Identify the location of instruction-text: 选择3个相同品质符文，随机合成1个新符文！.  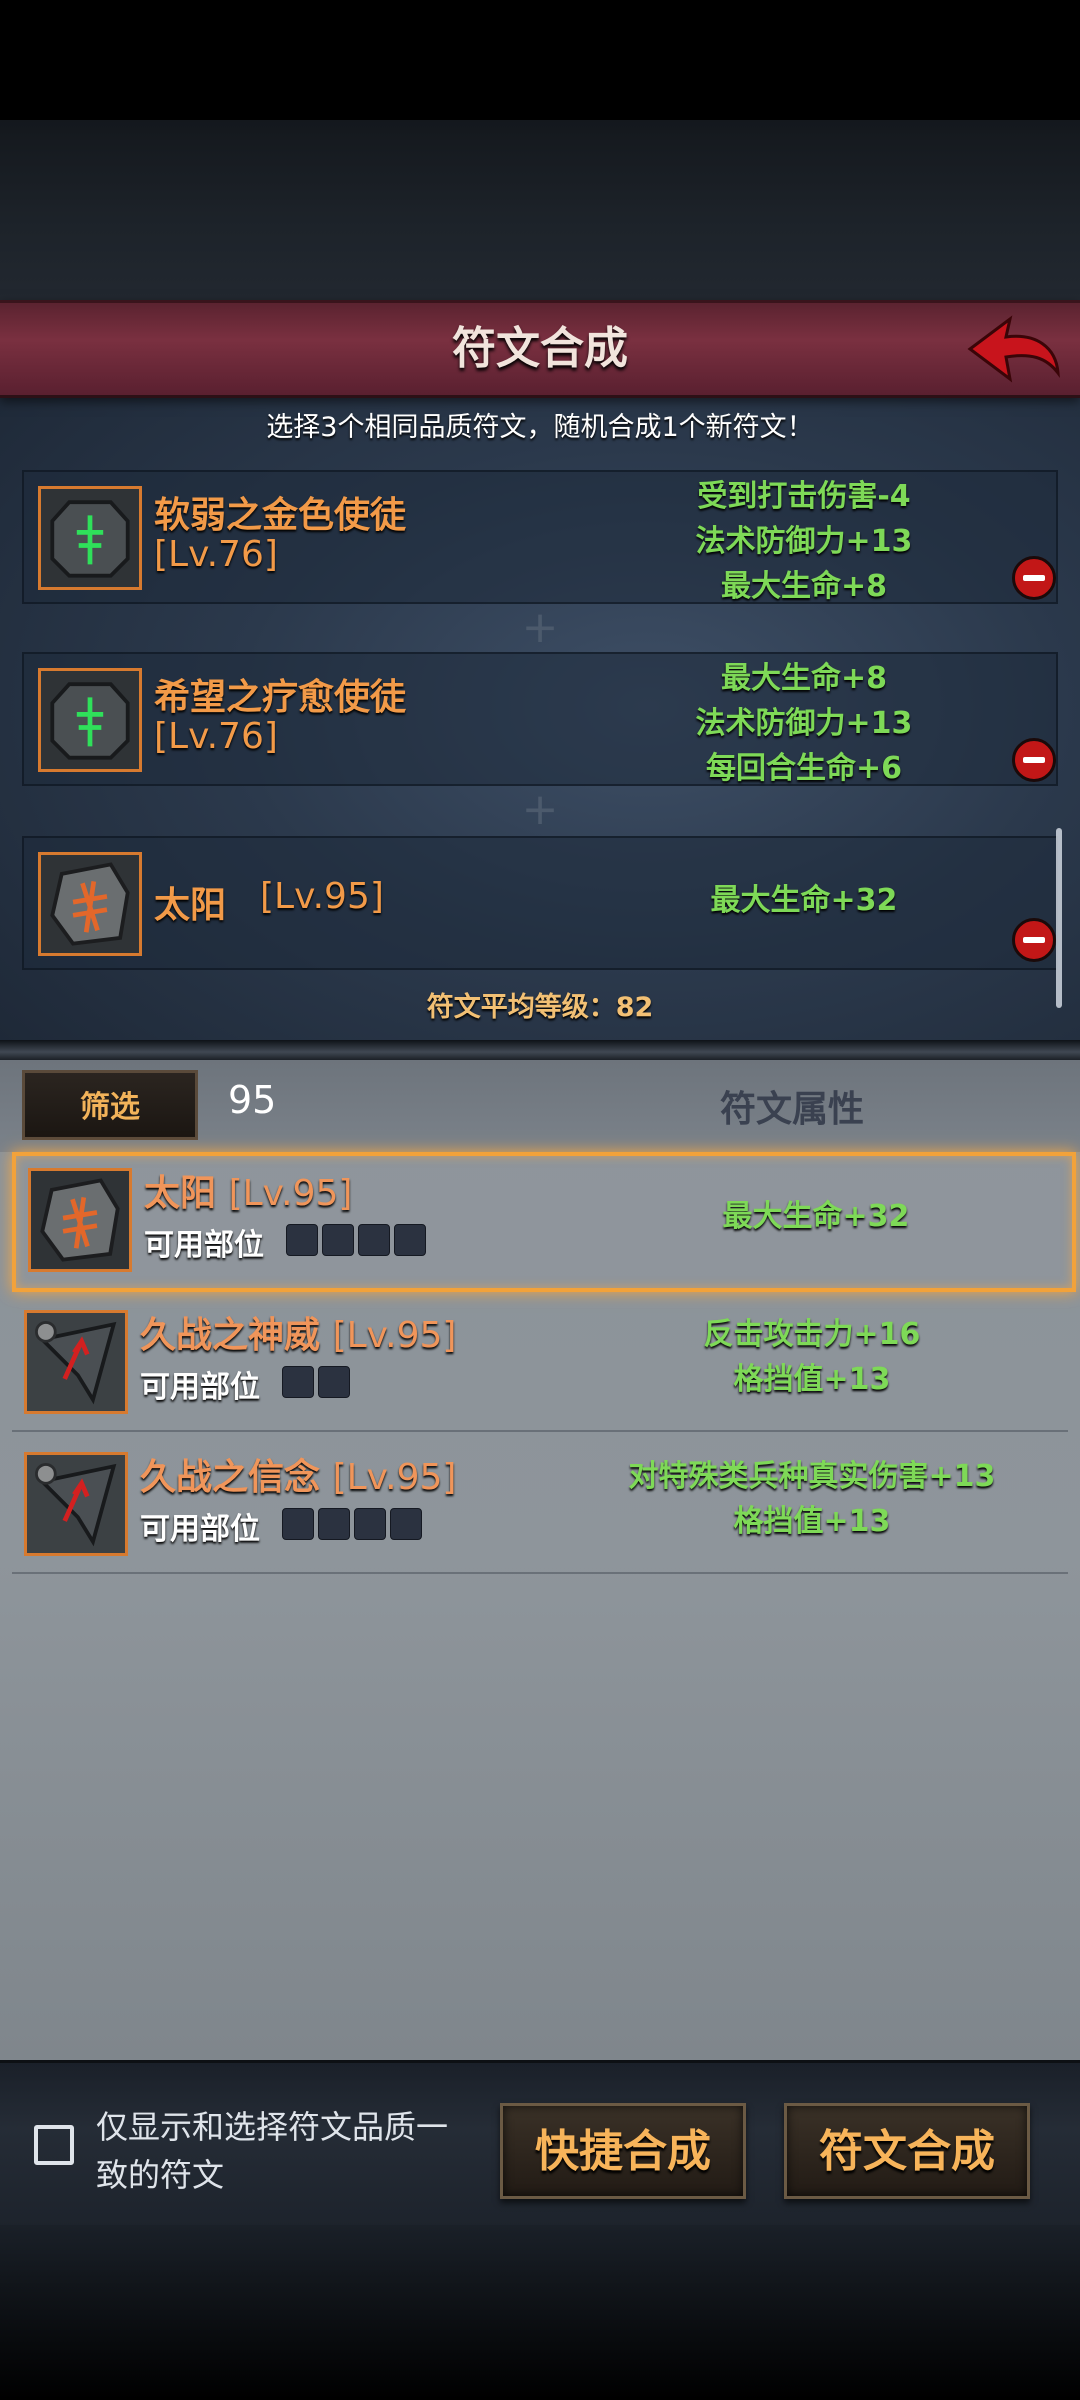
(540, 427).